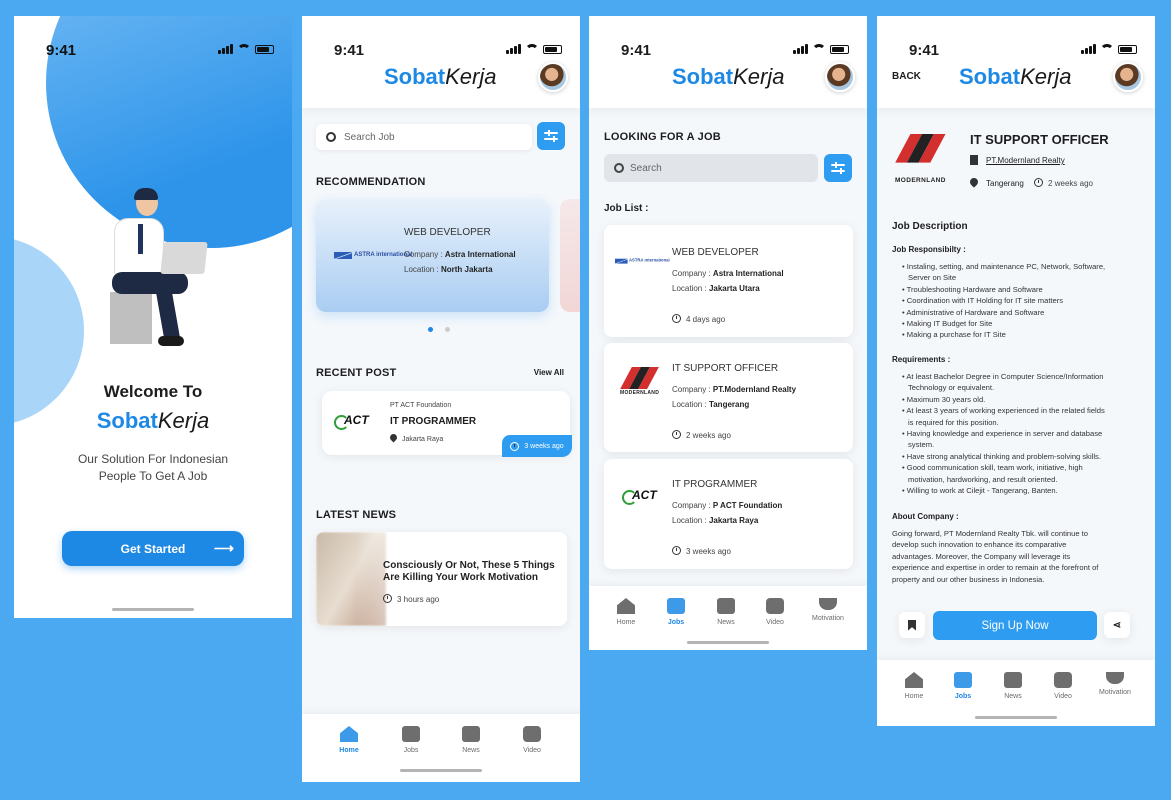  What do you see at coordinates (349, 734) in the screenshot?
I see `home-icon` at bounding box center [349, 734].